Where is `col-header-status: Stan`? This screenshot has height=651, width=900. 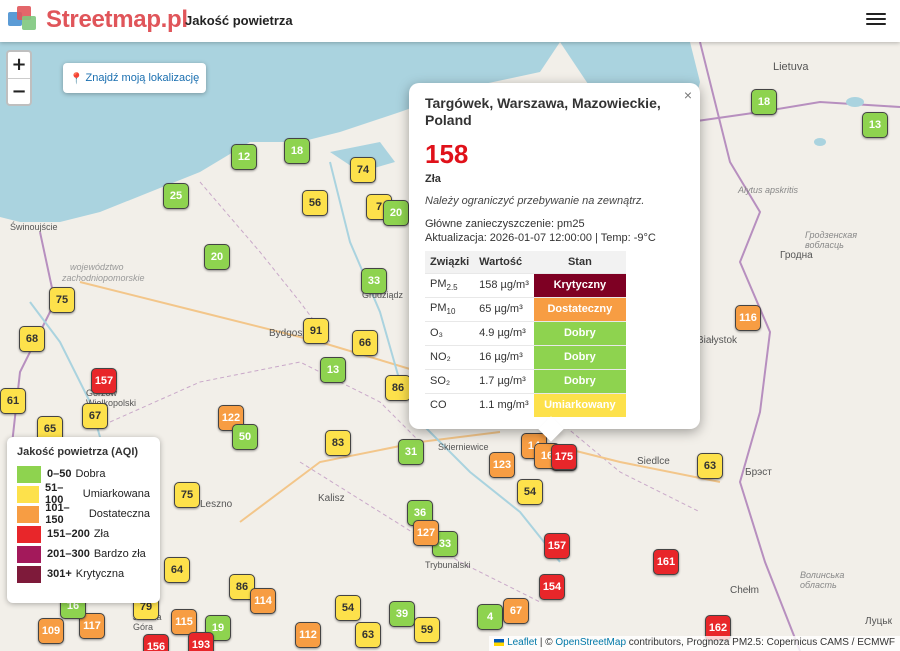 col-header-status: Stan is located at coordinates (579, 262).